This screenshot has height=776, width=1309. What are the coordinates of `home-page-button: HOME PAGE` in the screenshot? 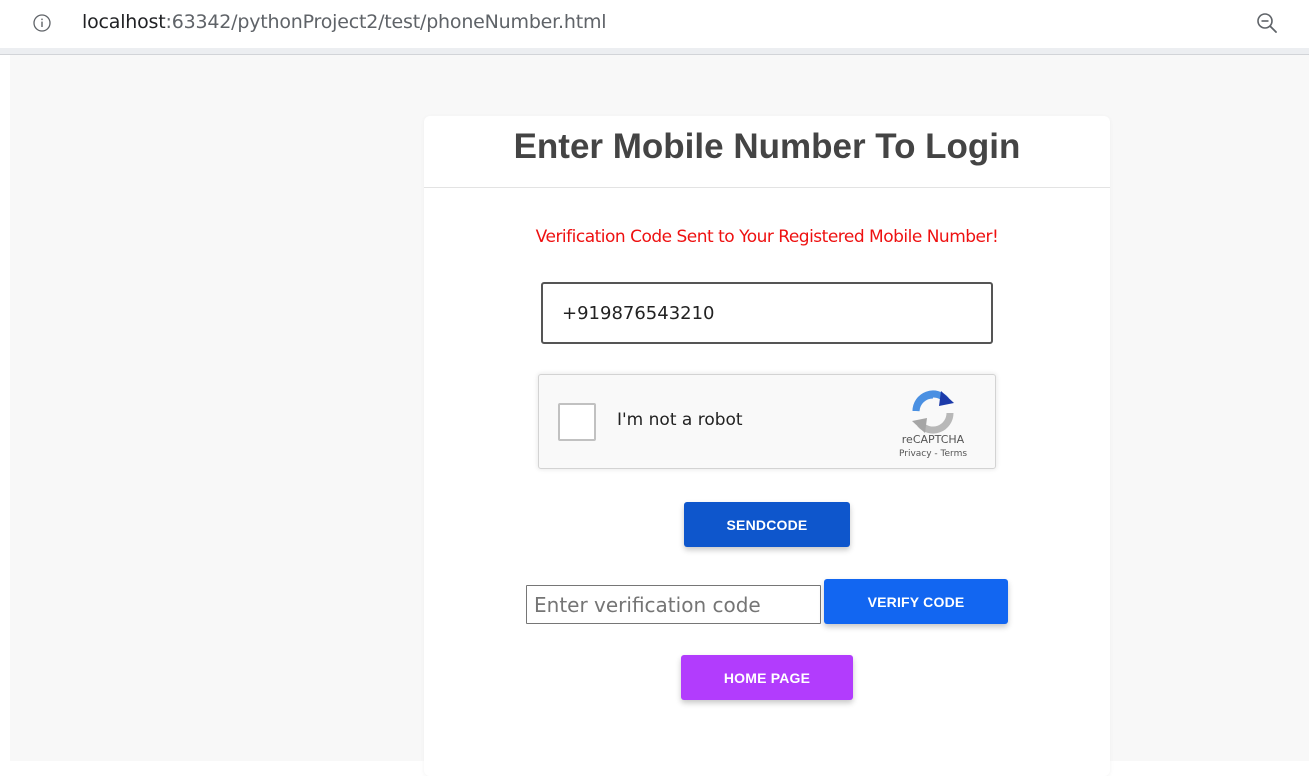 It's located at (767, 677).